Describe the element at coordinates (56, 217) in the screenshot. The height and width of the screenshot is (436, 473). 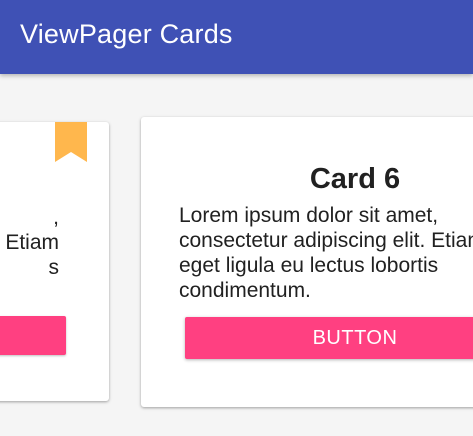
I see `previous-card-line: ,` at that location.